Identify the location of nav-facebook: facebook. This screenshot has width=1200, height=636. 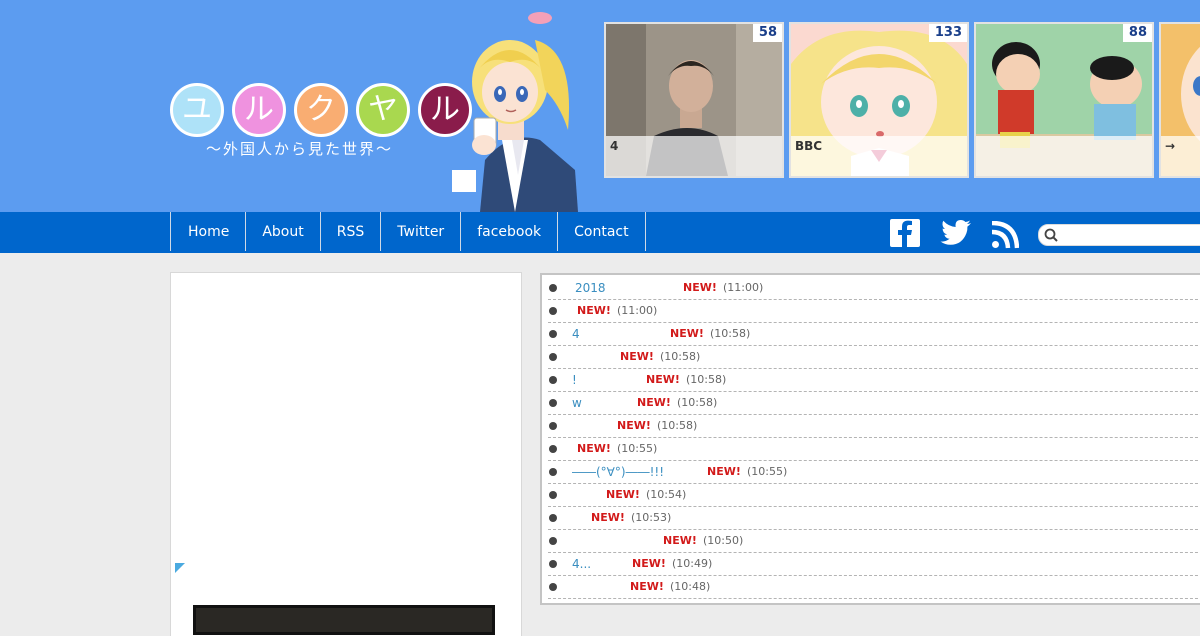
(508, 231).